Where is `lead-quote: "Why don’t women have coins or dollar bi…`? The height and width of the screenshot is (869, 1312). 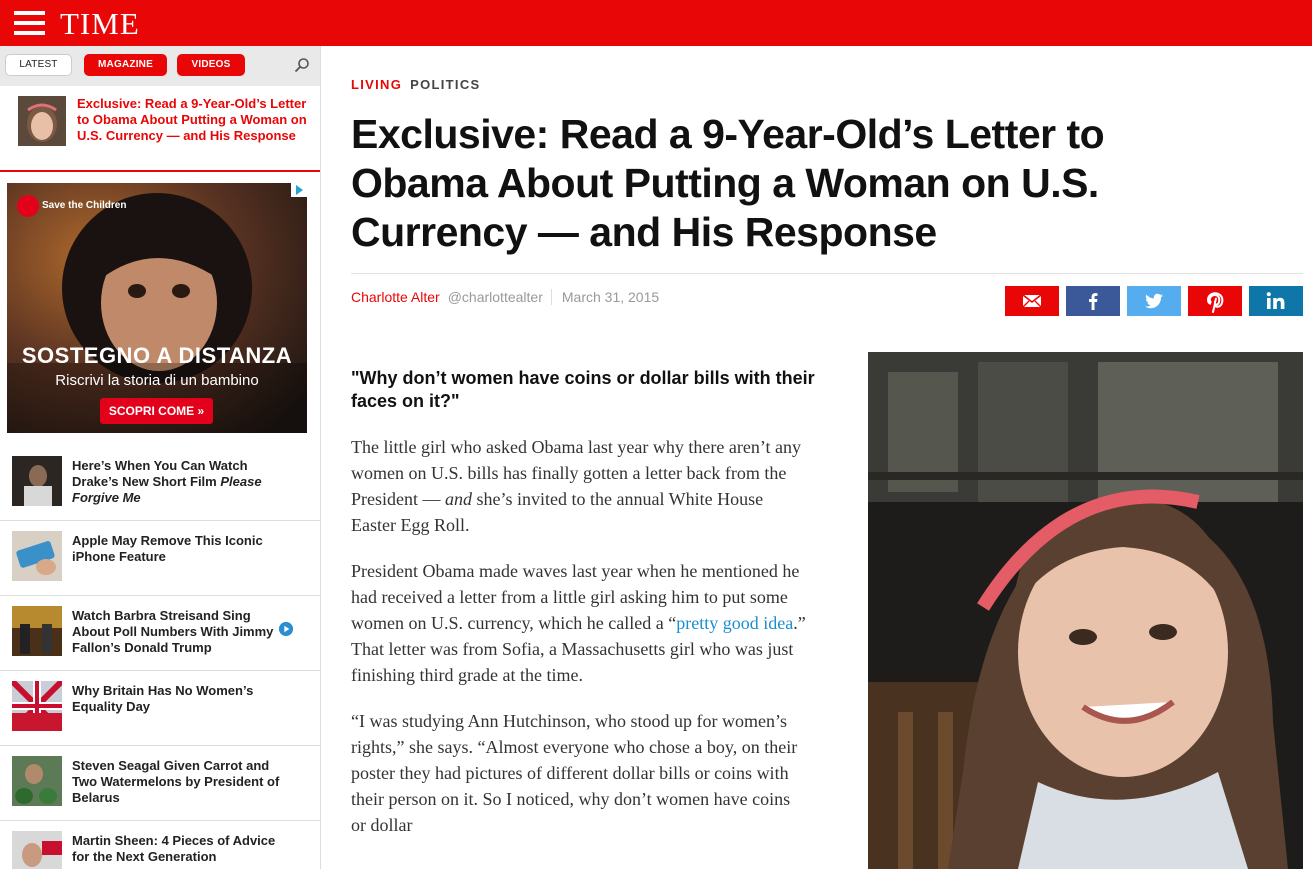
lead-quote: "Why don’t women have coins or dollar bi… is located at coordinates (583, 389).